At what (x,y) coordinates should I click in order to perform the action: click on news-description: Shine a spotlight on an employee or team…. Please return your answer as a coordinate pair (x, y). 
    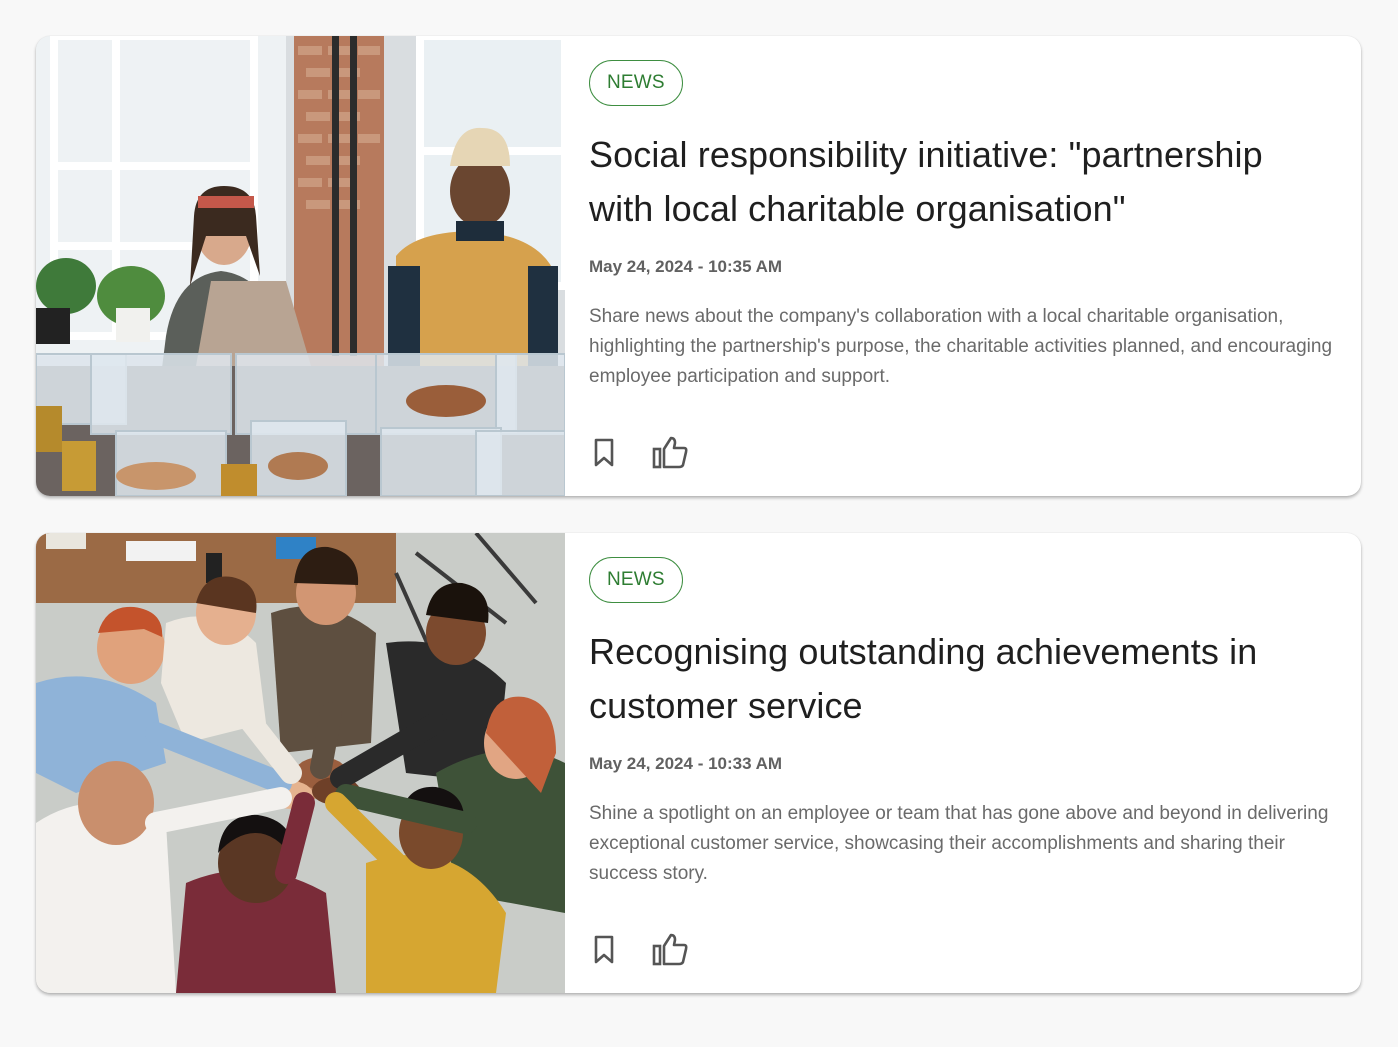
    Looking at the image, I should click on (959, 843).